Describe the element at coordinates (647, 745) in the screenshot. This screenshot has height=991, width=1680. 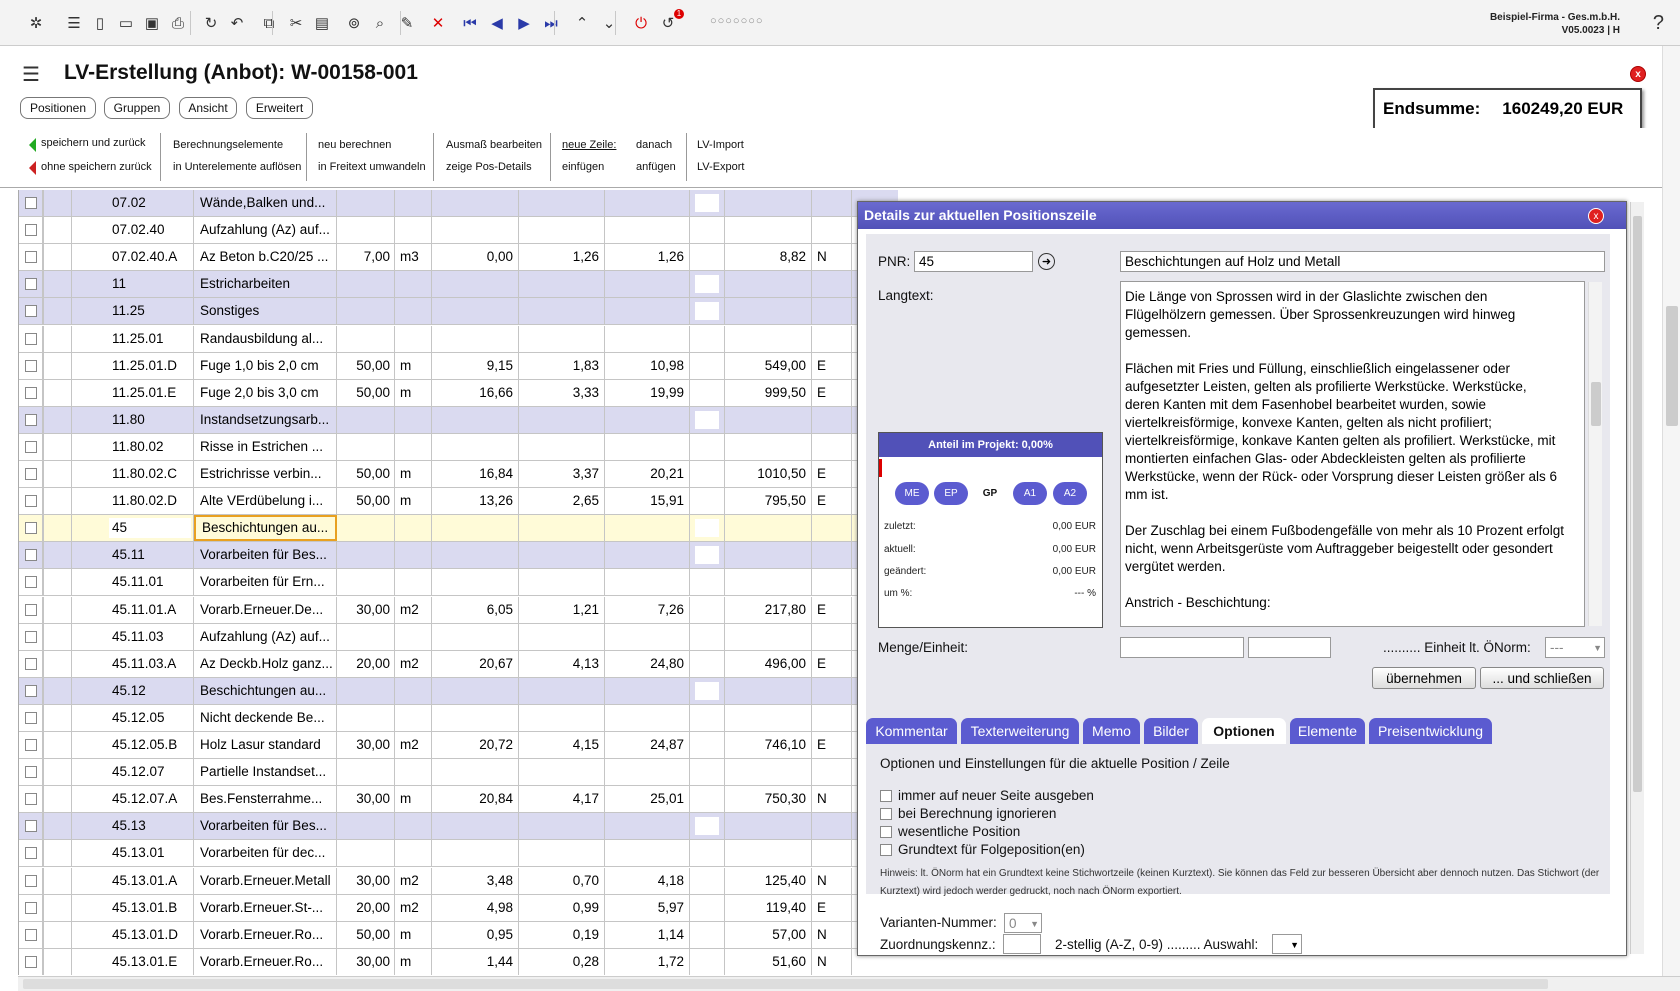
I see `unit-price-cell: 24,87` at that location.